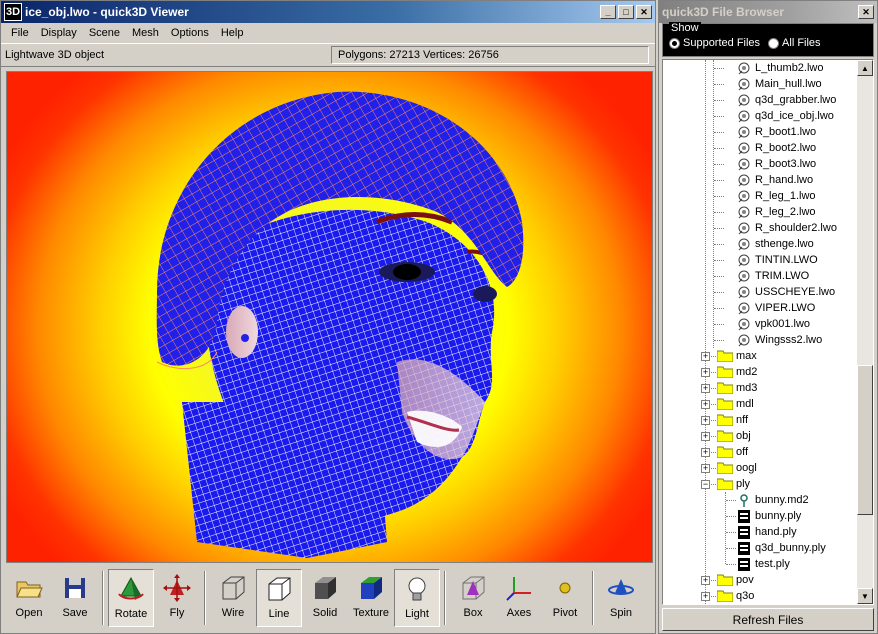 The height and width of the screenshot is (634, 878). What do you see at coordinates (473, 598) in the screenshot?
I see `box-button: Box` at bounding box center [473, 598].